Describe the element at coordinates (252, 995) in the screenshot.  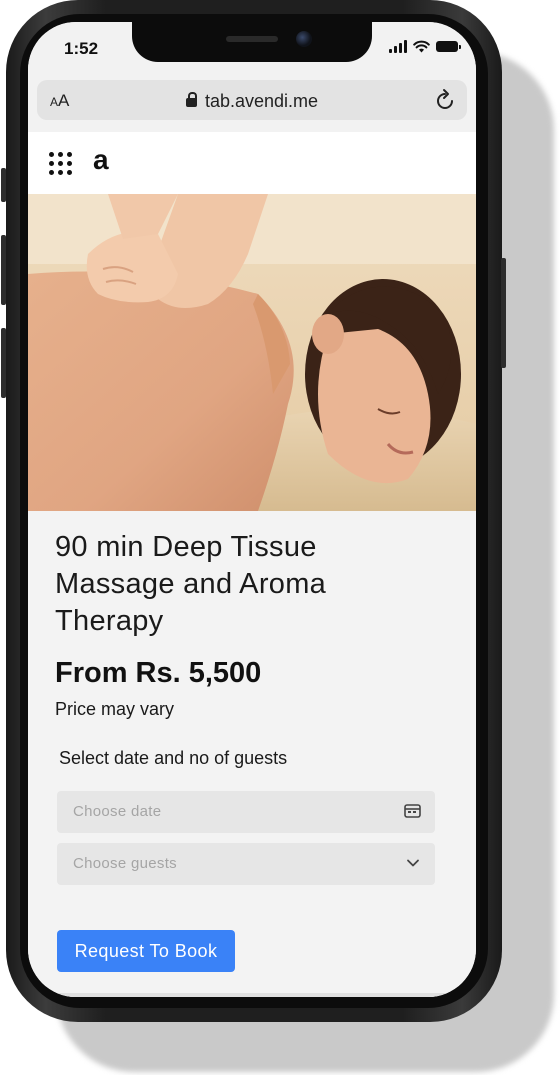
I see `screen-bottom-divider` at that location.